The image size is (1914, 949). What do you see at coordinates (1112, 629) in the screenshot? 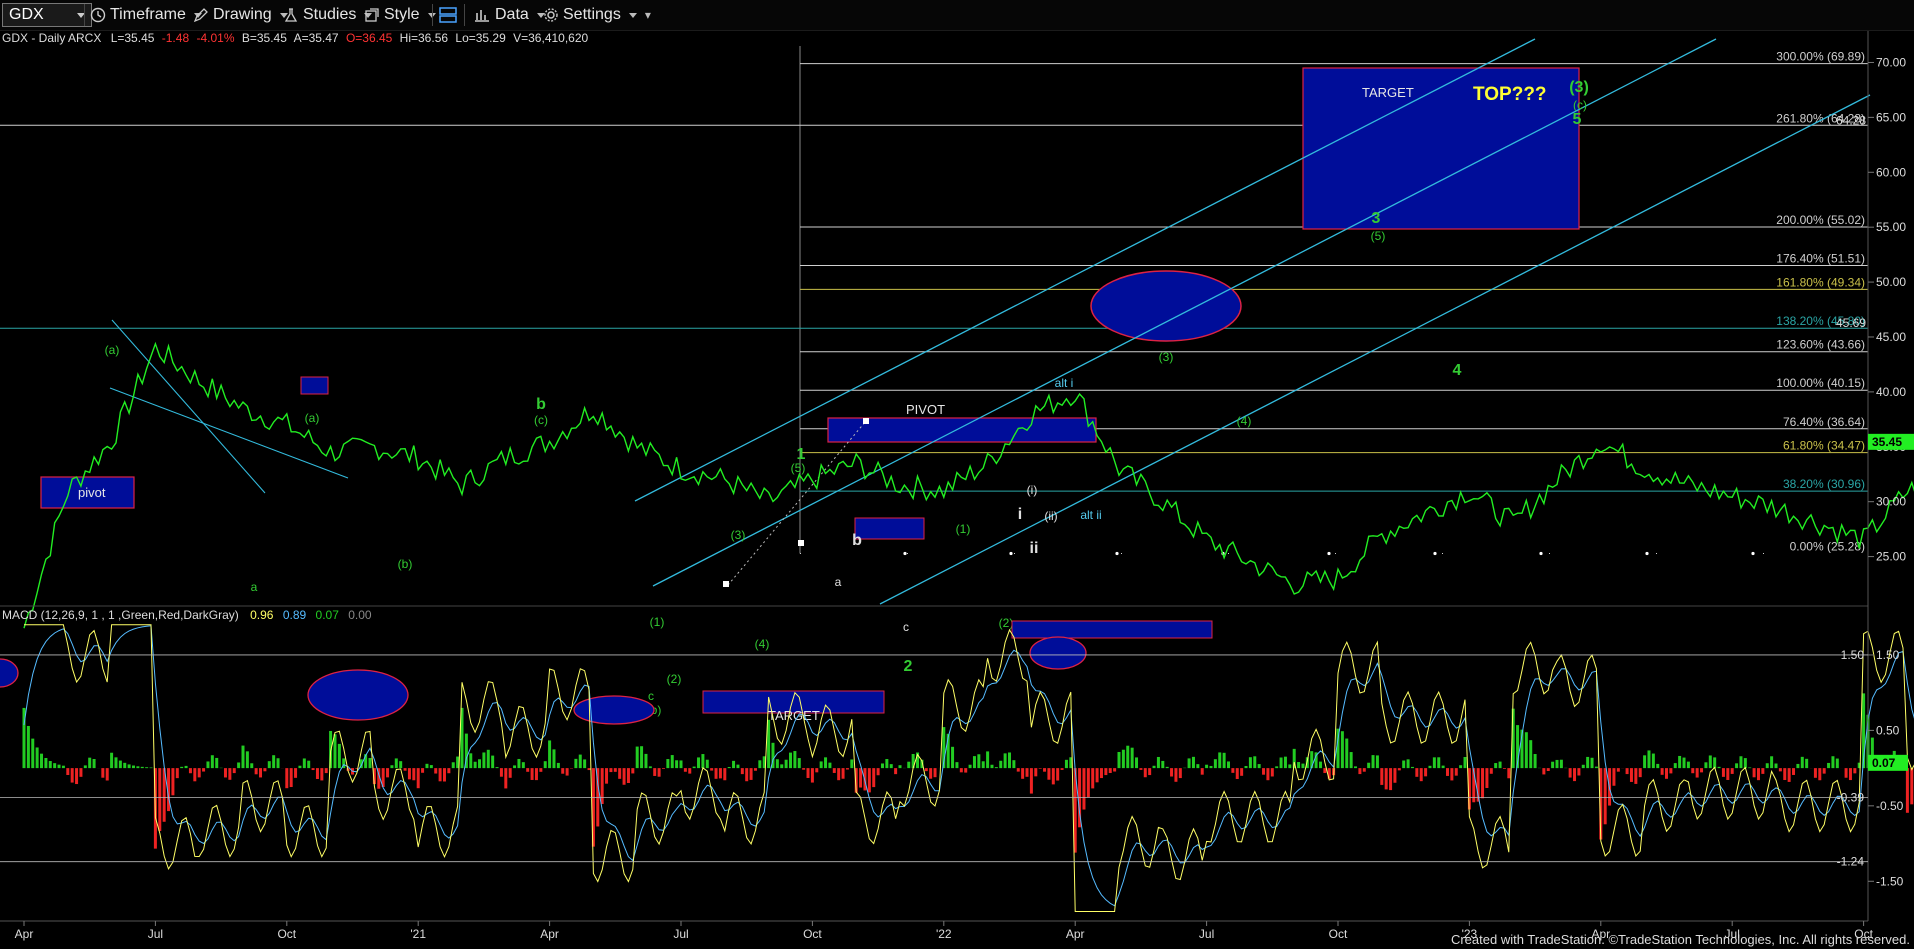
I see `macd-target-box` at bounding box center [1112, 629].